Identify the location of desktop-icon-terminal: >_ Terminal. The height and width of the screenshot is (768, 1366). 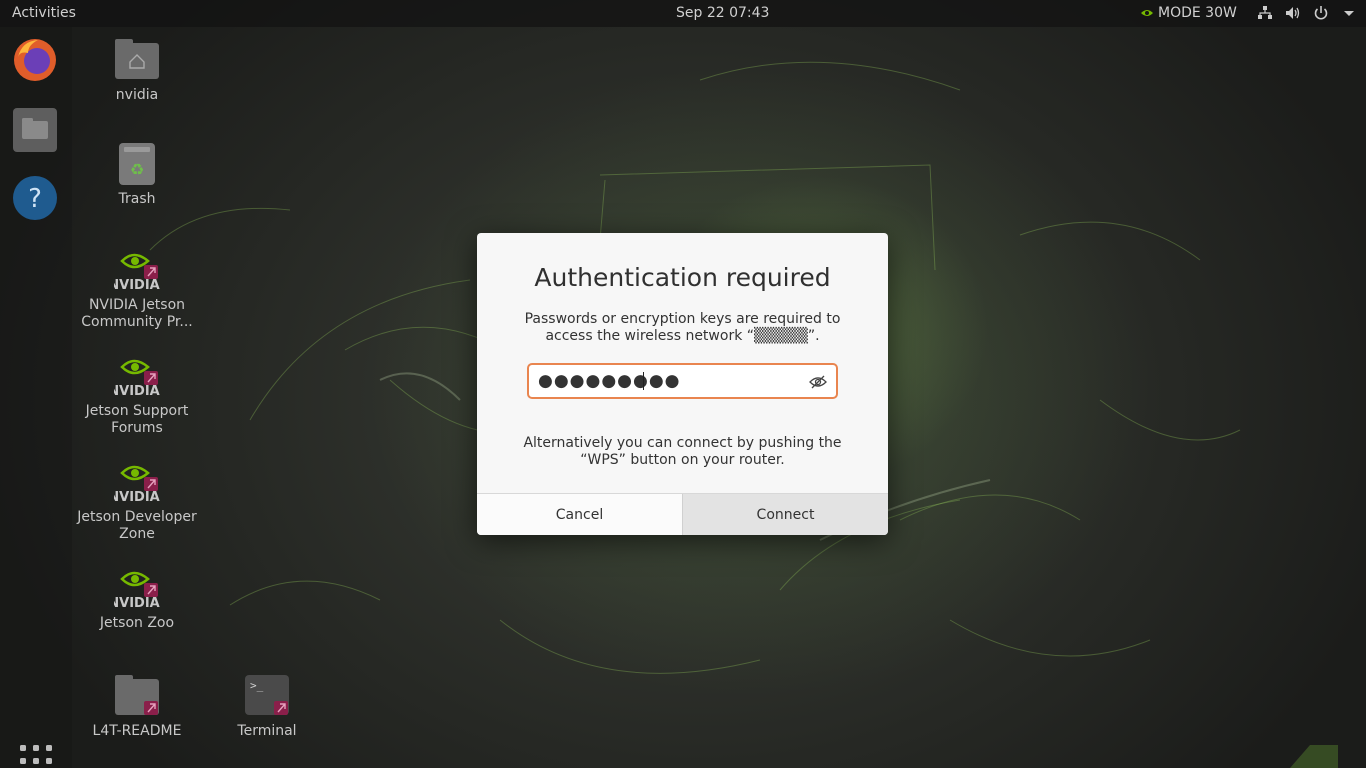
(267, 706).